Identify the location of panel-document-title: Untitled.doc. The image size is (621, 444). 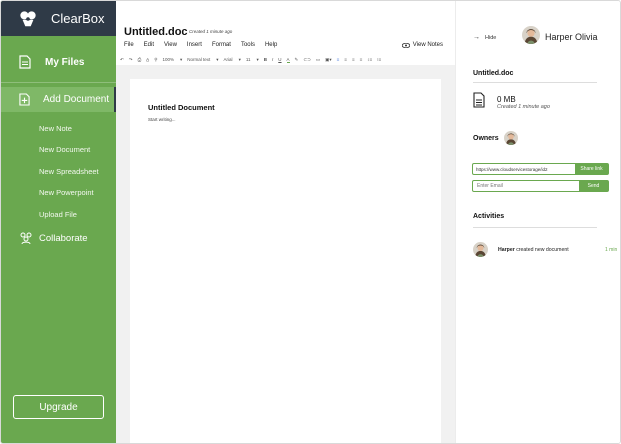
(493, 73).